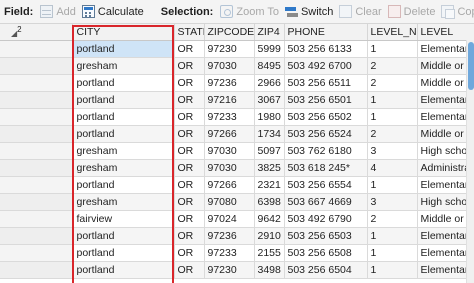 This screenshot has height=283, width=474. What do you see at coordinates (269, 117) in the screenshot?
I see `cell-zip4: 1980` at bounding box center [269, 117].